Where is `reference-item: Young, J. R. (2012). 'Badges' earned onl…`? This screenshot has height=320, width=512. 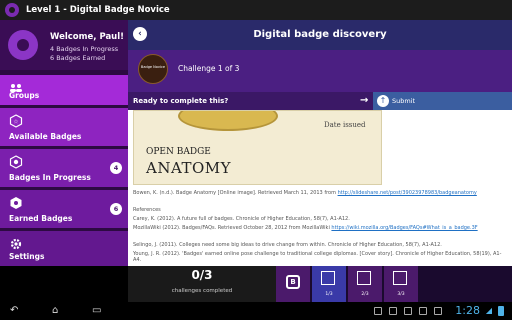 reference-item: Young, J. R. (2012). 'Badges' earned onl… is located at coordinates (320, 257).